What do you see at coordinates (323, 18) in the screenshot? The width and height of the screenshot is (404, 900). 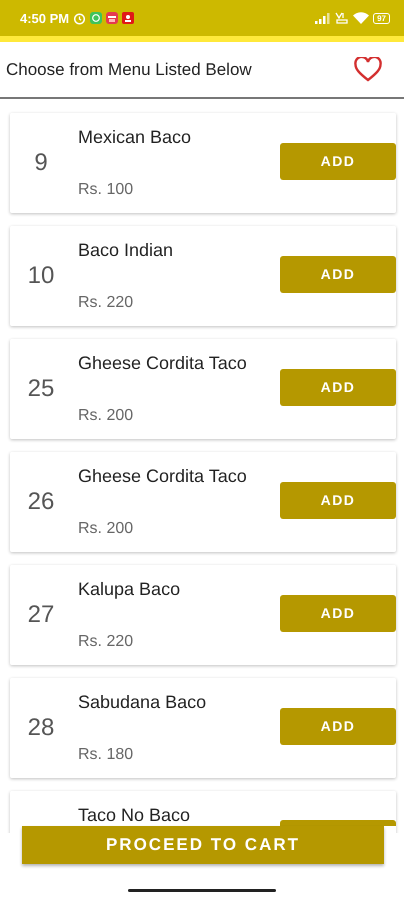 I see `signal-icon` at bounding box center [323, 18].